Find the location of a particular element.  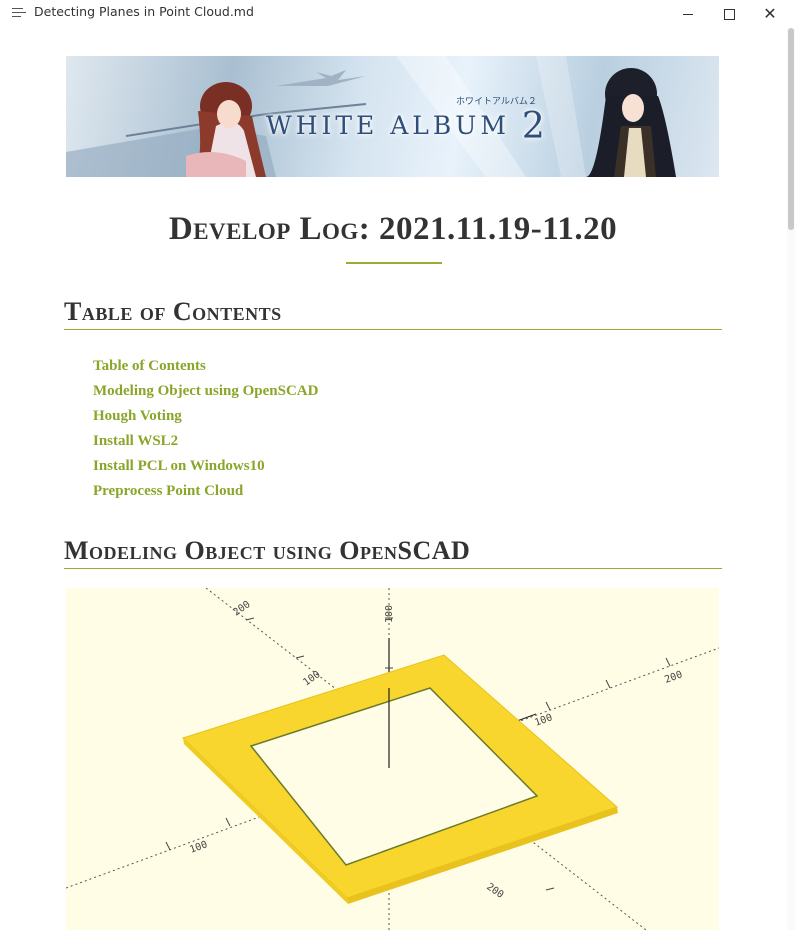

toc-link-preprocess-point-cloud: Preprocess Point Cloud is located at coordinates (205, 491).